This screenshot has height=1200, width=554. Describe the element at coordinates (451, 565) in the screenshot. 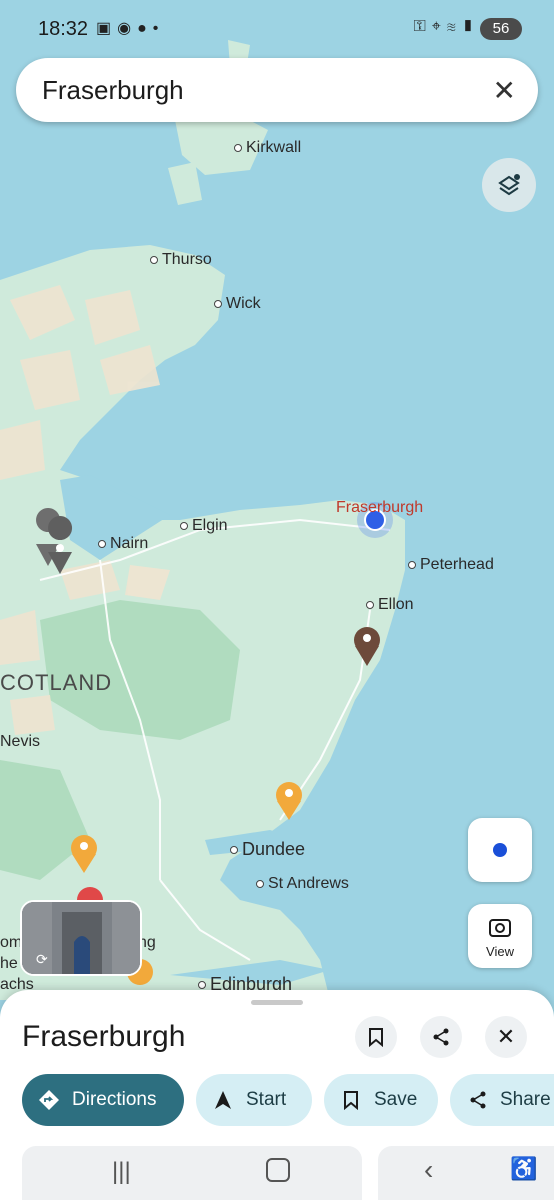

I see `place-label-peterhead: Peterhead` at that location.